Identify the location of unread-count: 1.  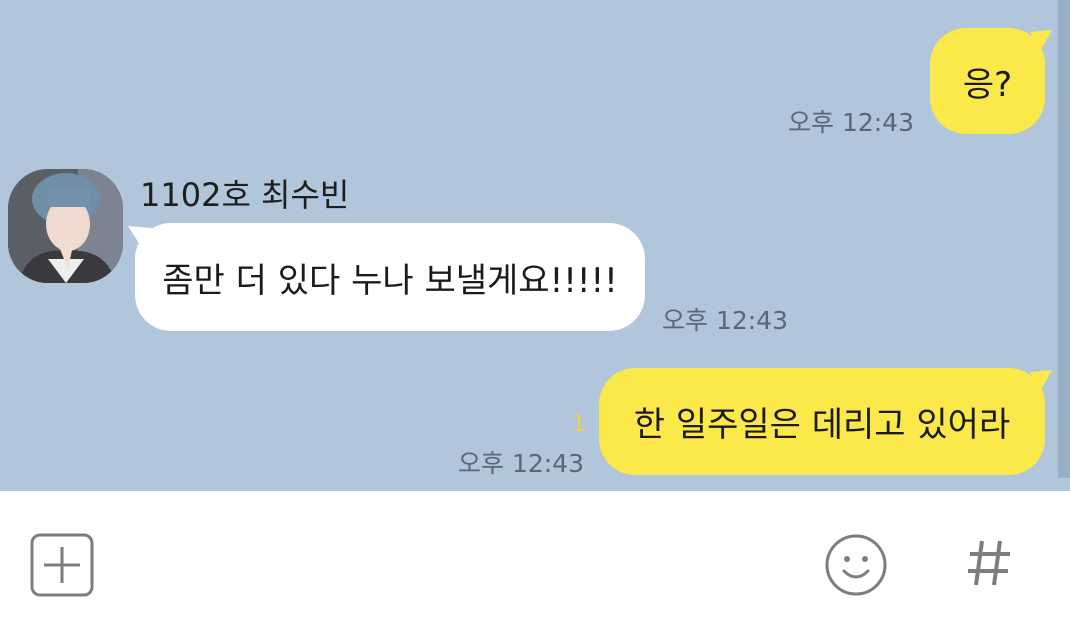
(579, 424).